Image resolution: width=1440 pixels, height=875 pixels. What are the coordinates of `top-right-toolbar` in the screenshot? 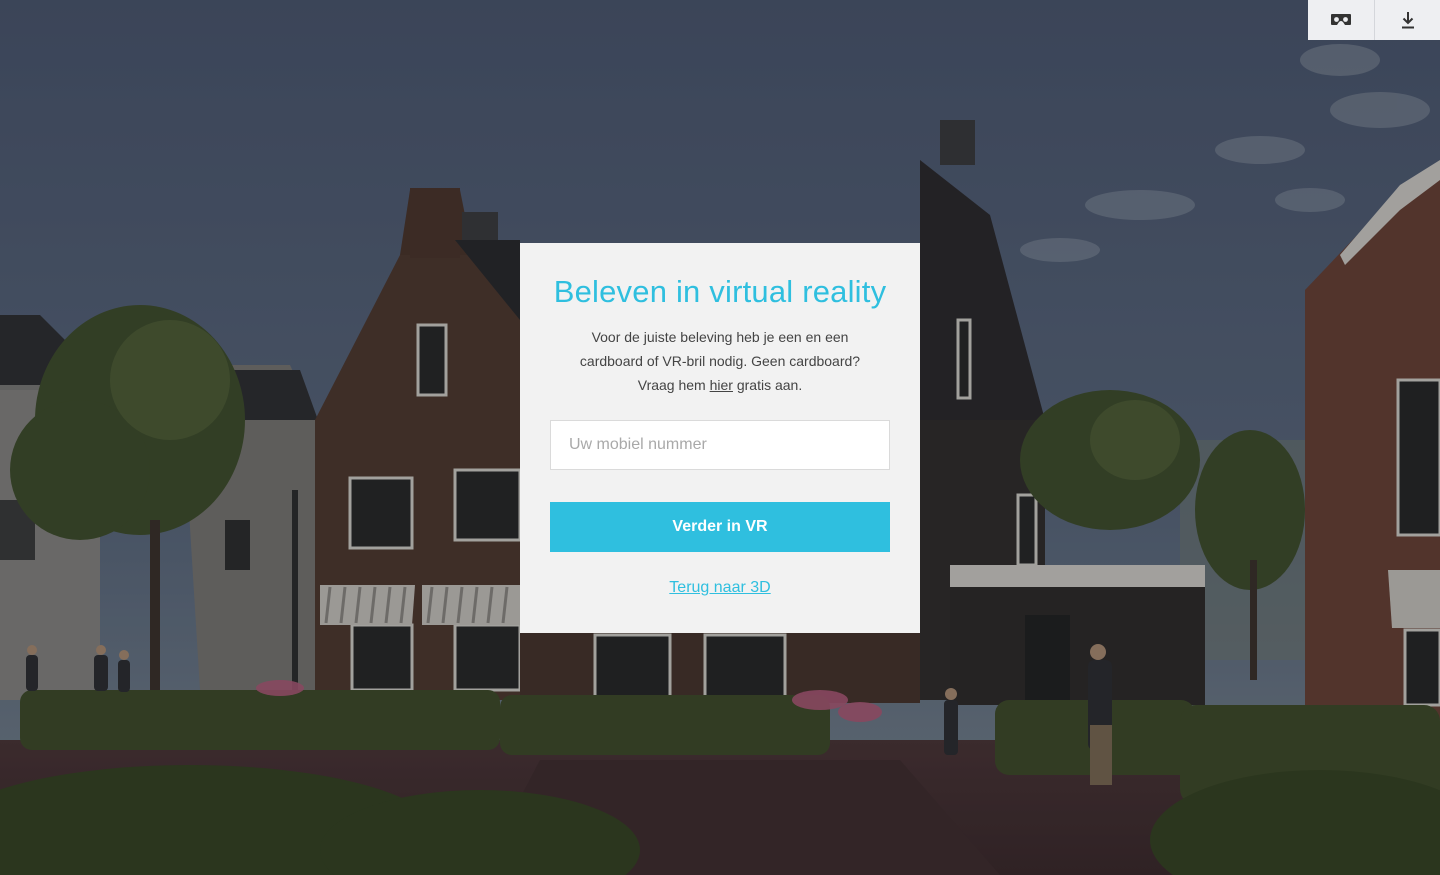 It's located at (1374, 20).